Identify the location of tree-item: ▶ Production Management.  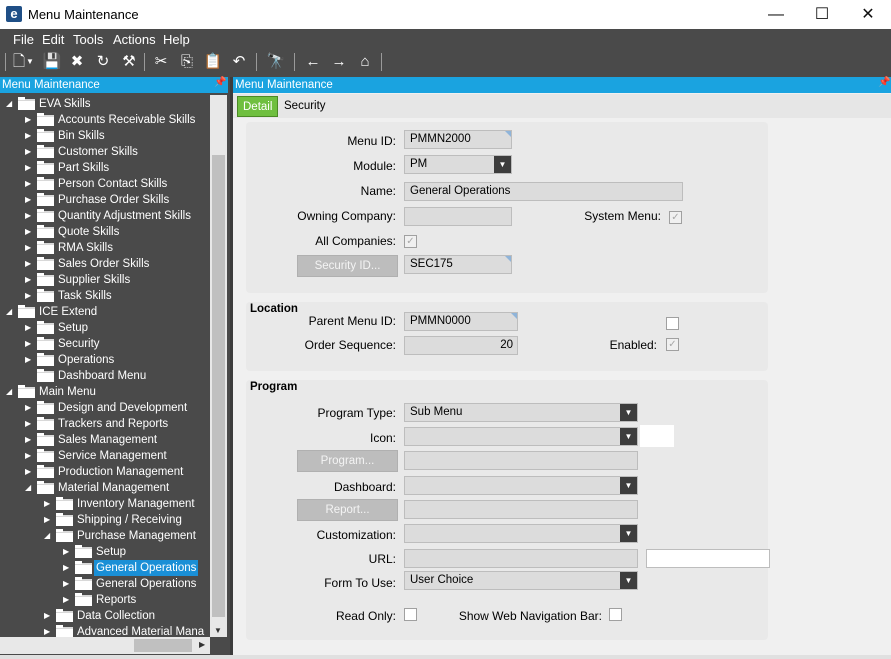
(105, 472).